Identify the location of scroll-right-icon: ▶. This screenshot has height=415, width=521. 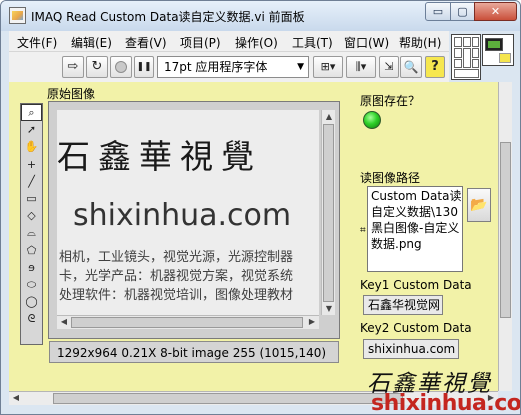
(312, 321).